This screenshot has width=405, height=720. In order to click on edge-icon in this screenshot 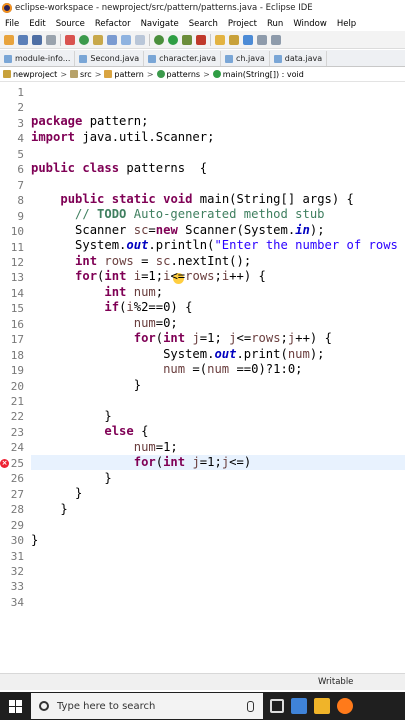, I will do `click(299, 706)`.